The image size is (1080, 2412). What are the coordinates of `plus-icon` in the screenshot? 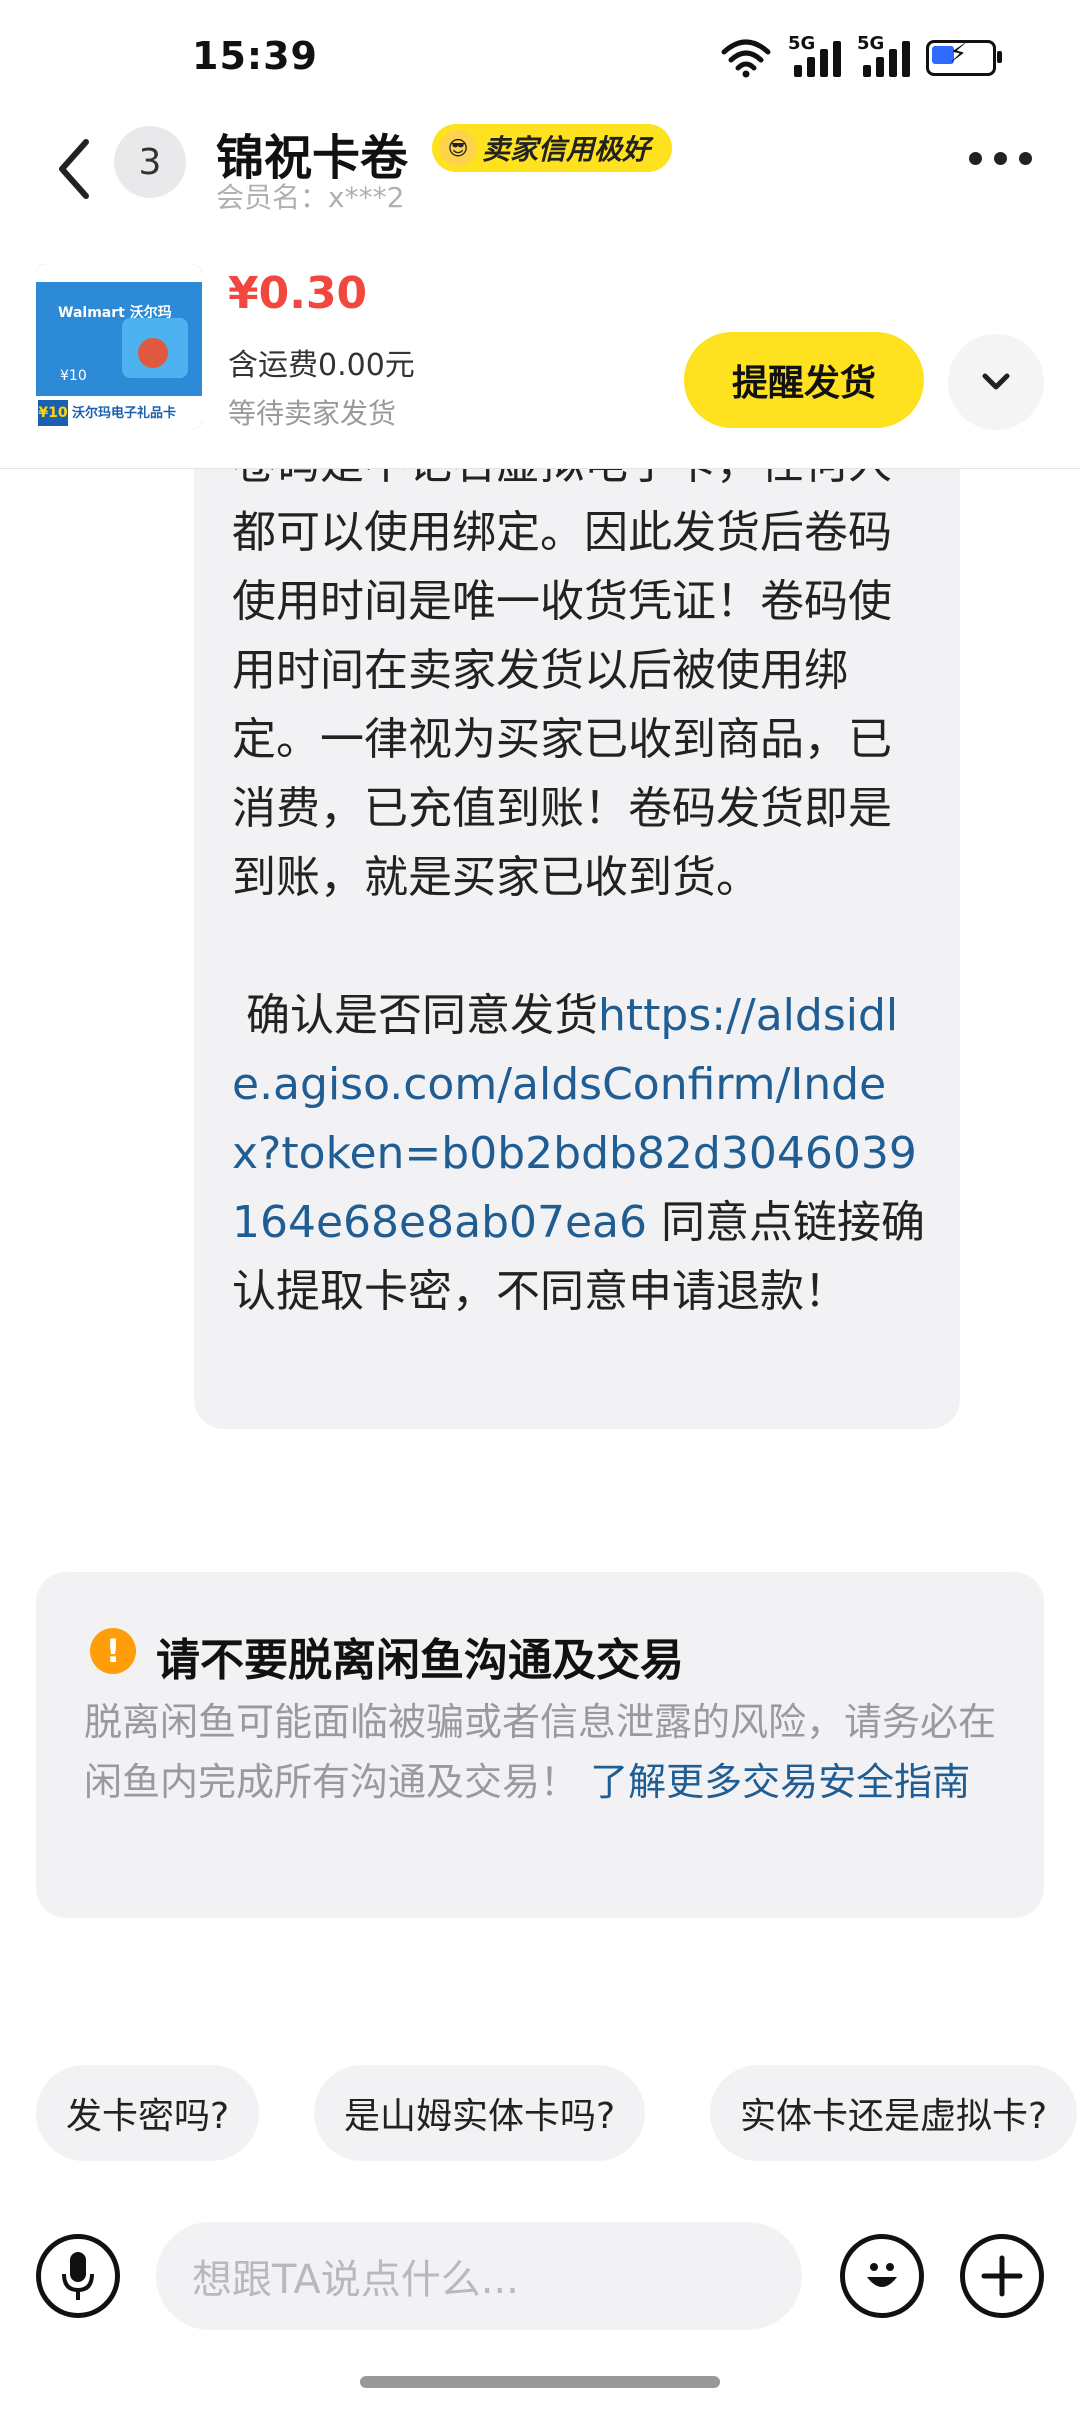 It's located at (1002, 2276).